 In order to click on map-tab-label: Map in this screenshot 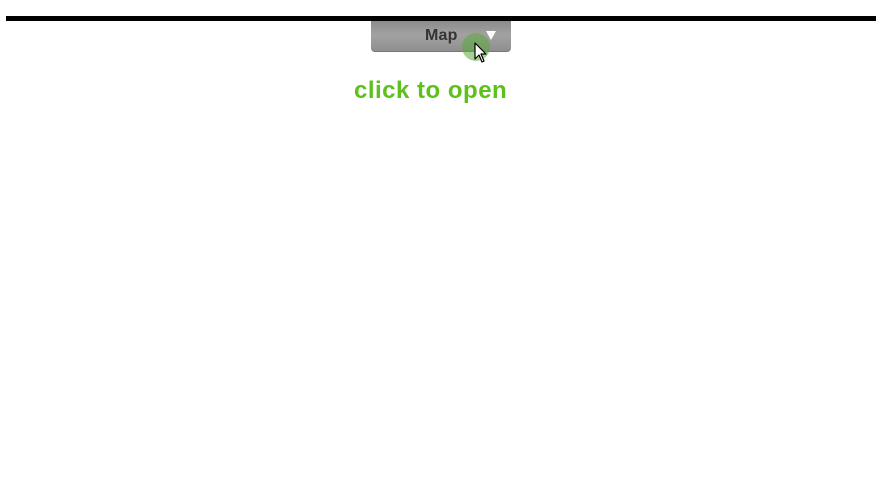, I will do `click(441, 35)`.